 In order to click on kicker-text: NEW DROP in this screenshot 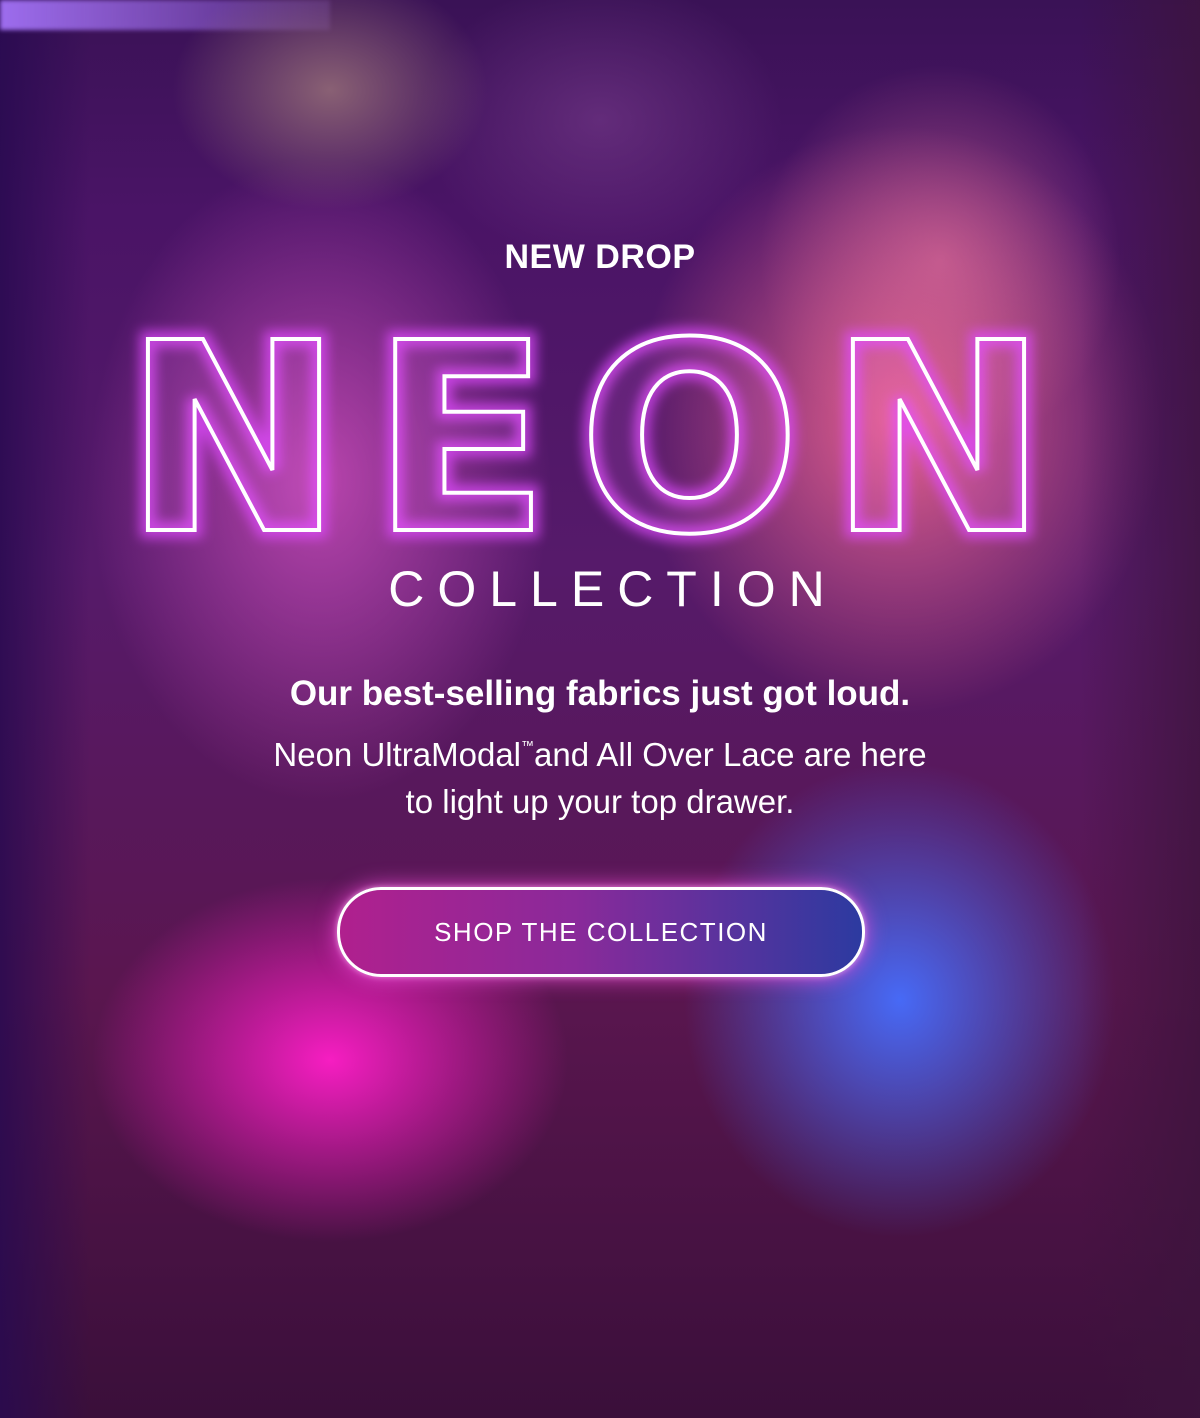, I will do `click(600, 257)`.